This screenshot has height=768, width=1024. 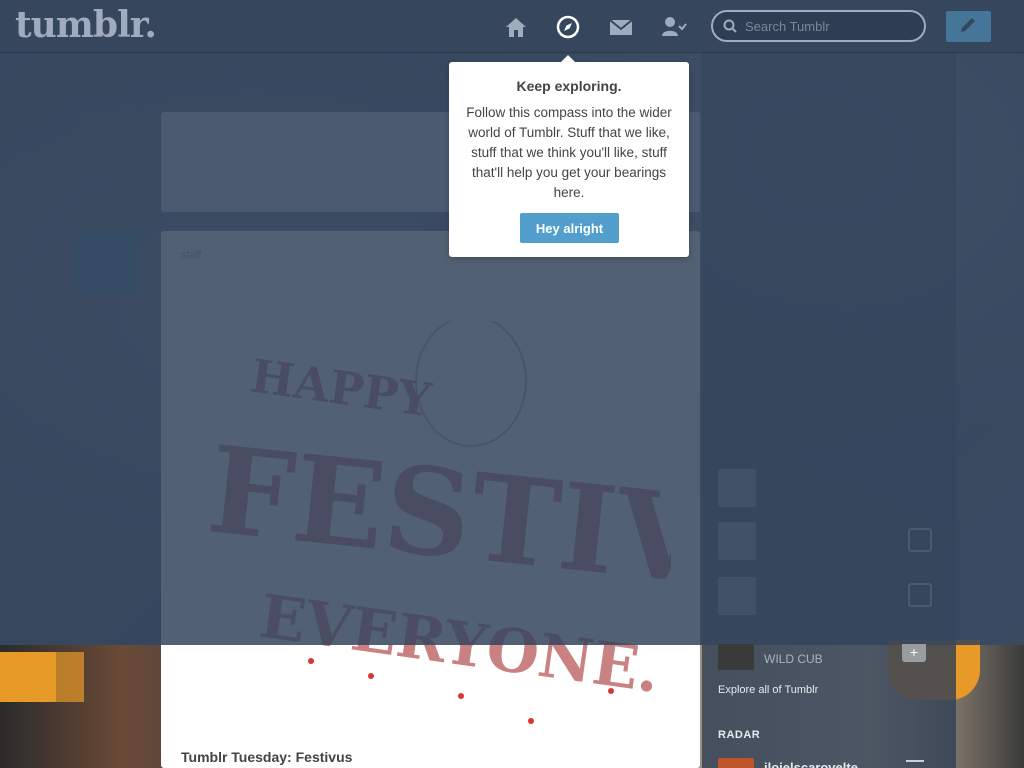 I want to click on account-icon, so click(x=674, y=27).